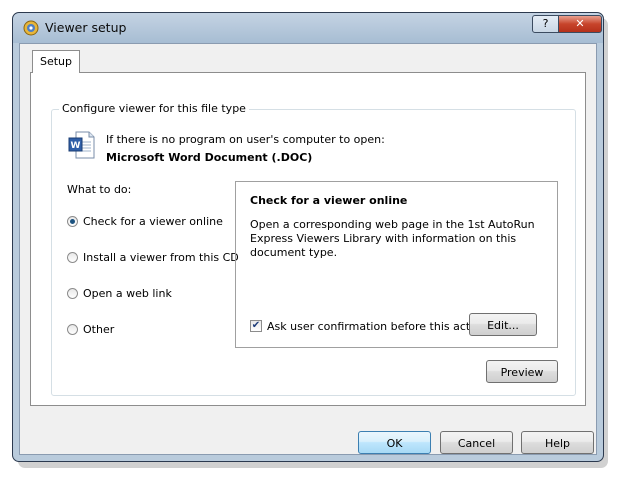 The width and height of the screenshot is (624, 479). Describe the element at coordinates (209, 157) in the screenshot. I see `file-type-name: Microsoft Word Document (.DOC)` at that location.